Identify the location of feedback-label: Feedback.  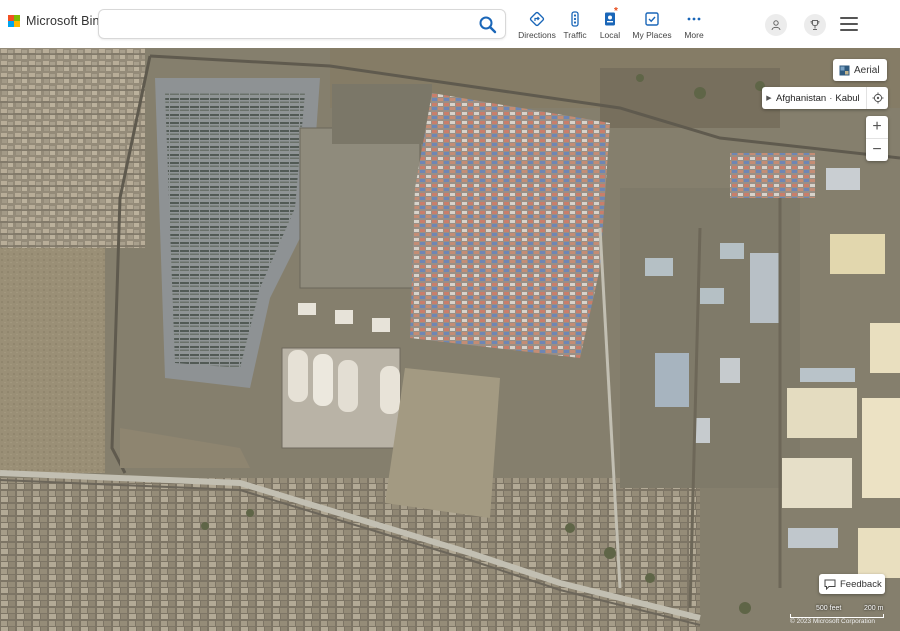
(861, 584).